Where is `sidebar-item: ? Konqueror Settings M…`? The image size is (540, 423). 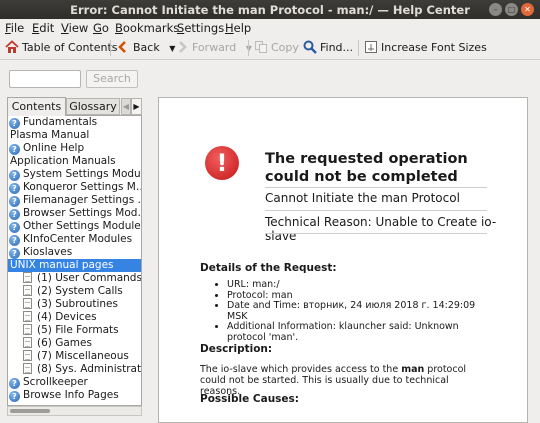
sidebar-item: ? Konqueror Settings M… is located at coordinates (74, 187).